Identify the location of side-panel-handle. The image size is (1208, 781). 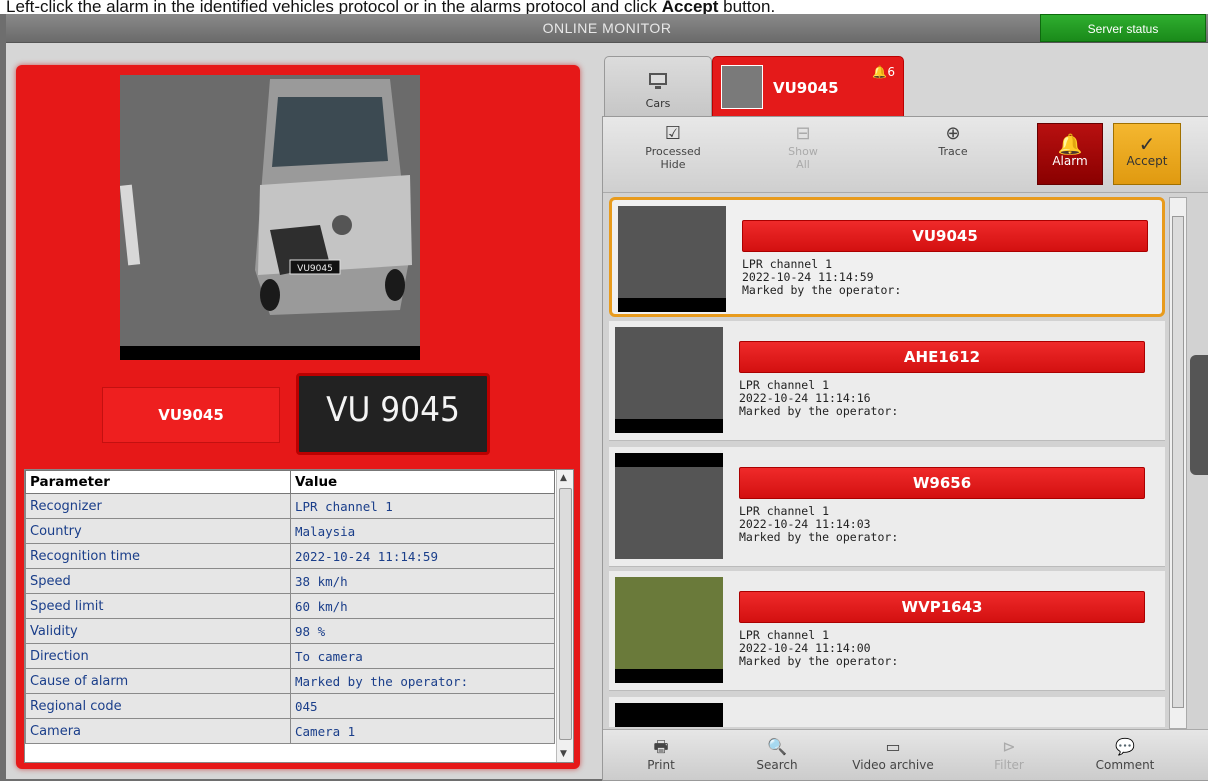
(1199, 415).